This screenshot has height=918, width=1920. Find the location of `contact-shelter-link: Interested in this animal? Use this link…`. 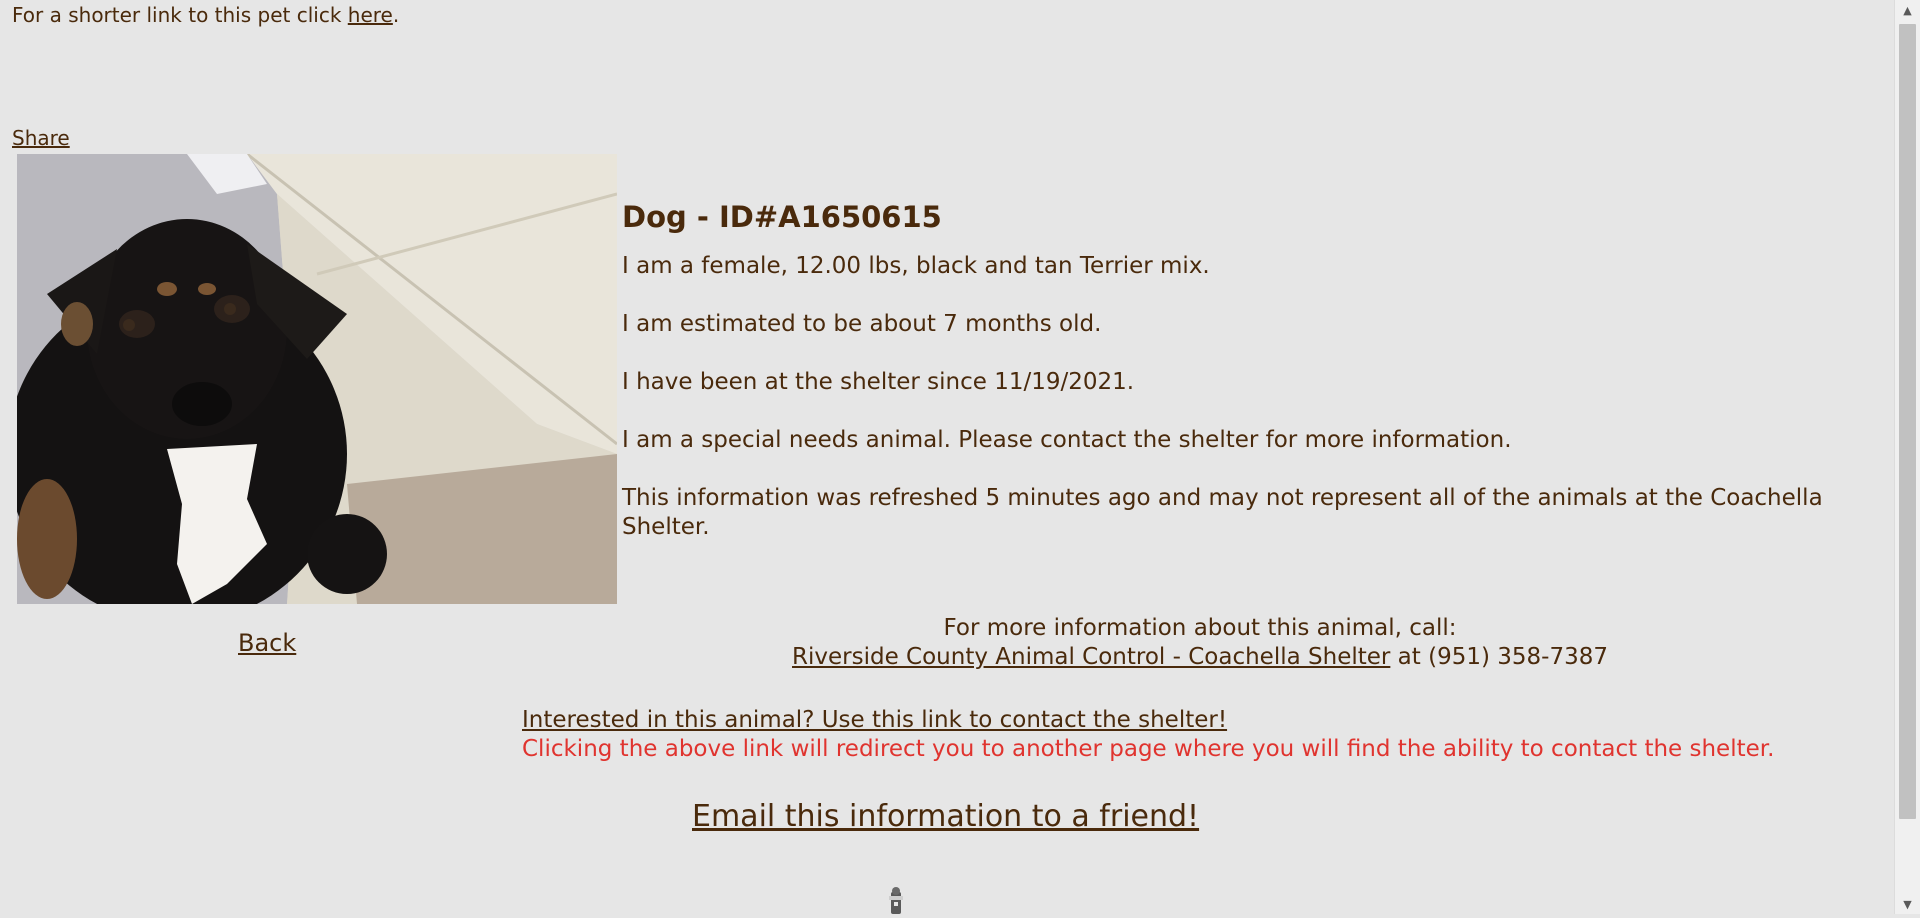

contact-shelter-link: Interested in this animal? Use this link… is located at coordinates (874, 720).